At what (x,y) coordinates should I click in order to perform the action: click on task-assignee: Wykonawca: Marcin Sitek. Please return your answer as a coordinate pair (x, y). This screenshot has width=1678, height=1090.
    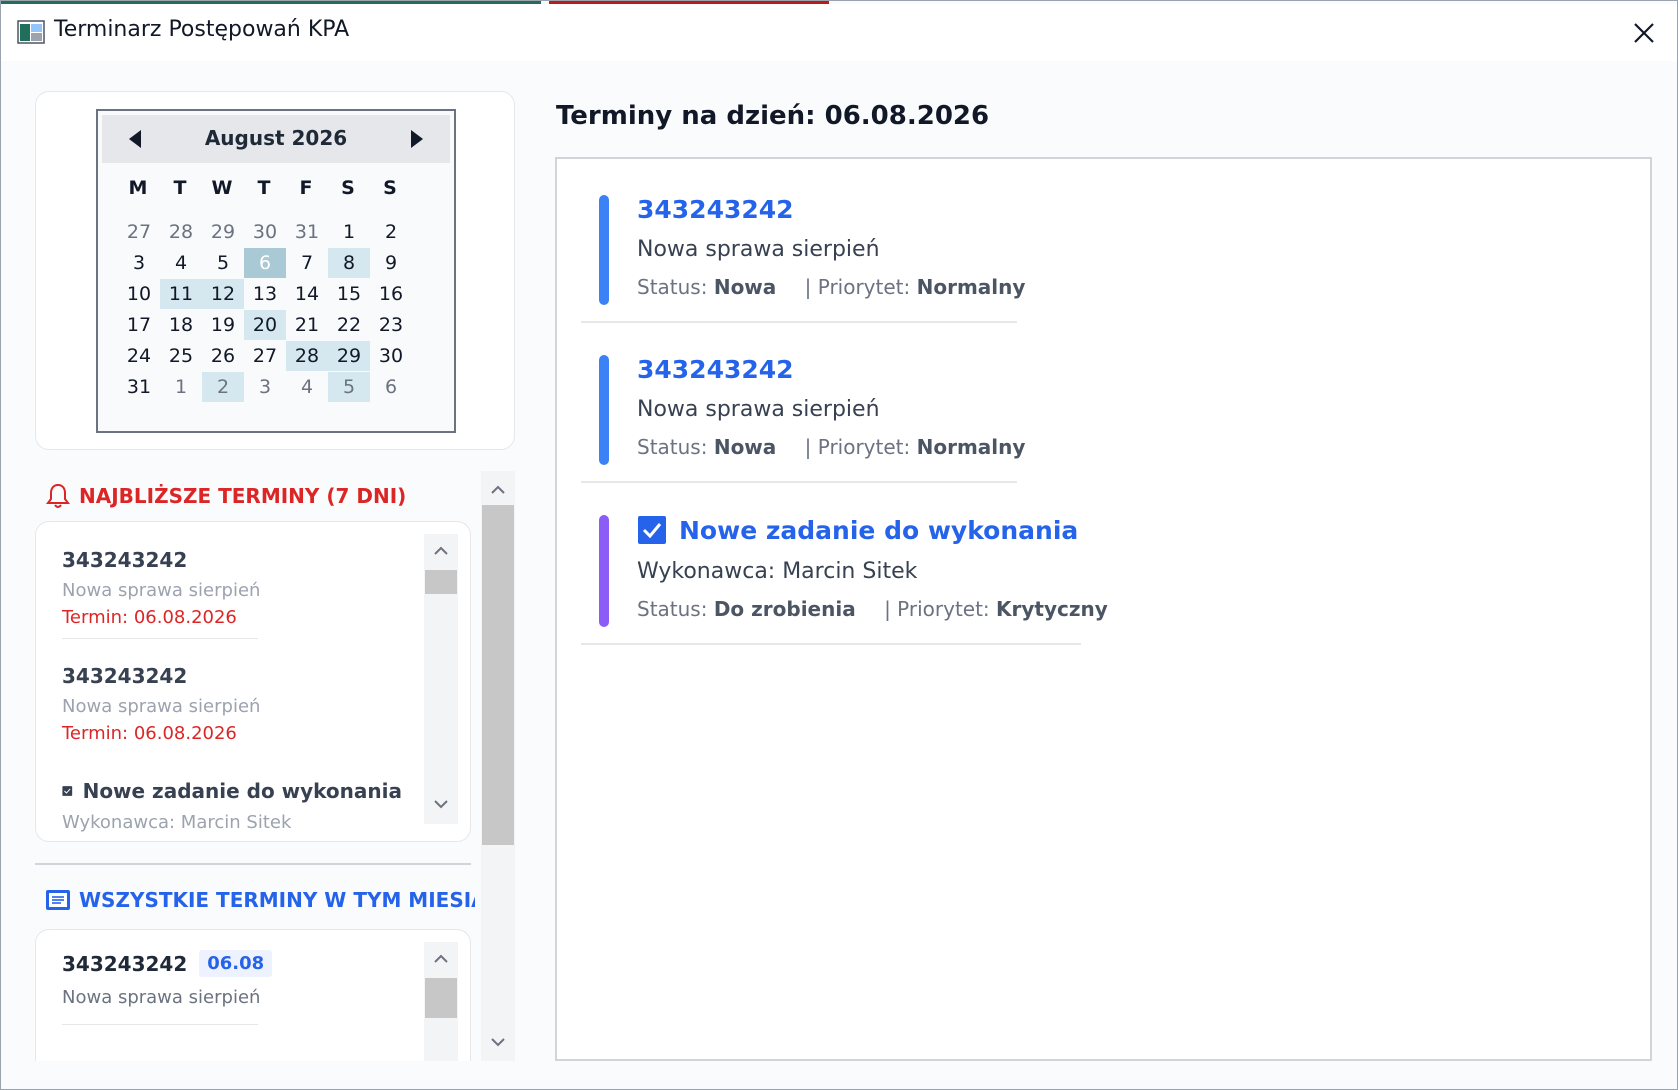
    Looking at the image, I should click on (777, 571).